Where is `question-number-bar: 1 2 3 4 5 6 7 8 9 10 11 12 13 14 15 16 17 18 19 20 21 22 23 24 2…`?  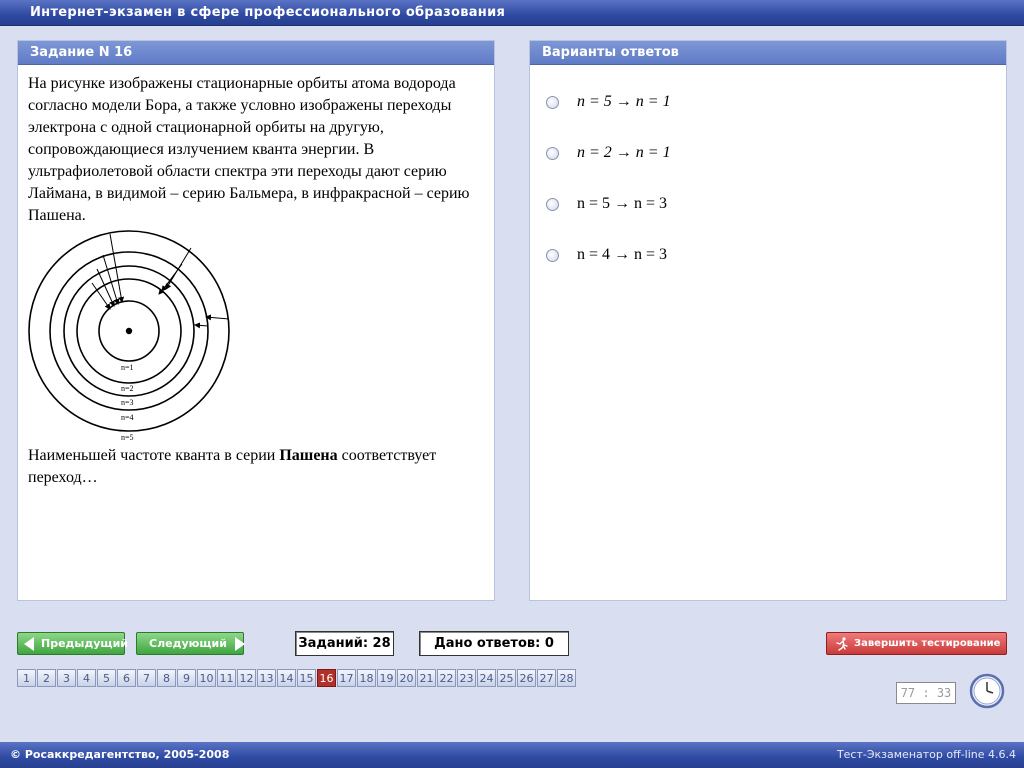 question-number-bar: 1 2 3 4 5 6 7 8 9 10 11 12 13 14 15 16 17 18 19 20 21 22 23 24 2… is located at coordinates (297, 678).